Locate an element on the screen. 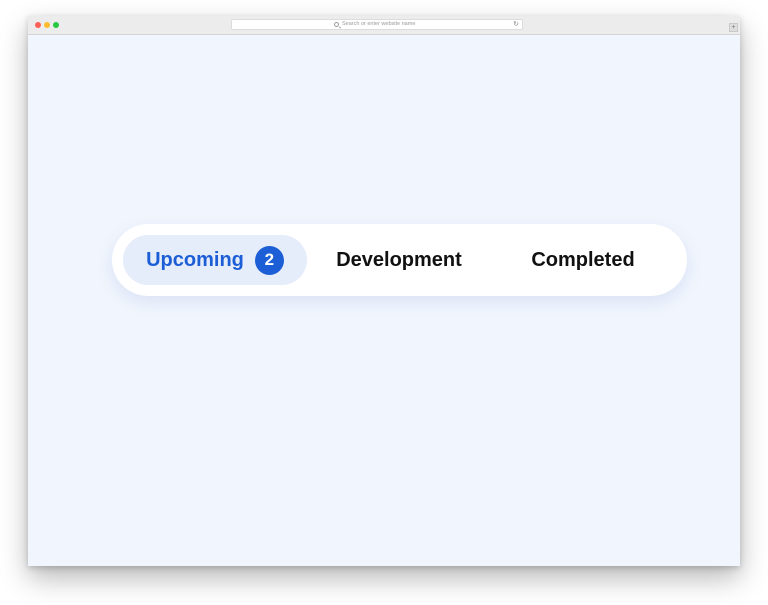 The width and height of the screenshot is (768, 605). title-bar: Search or enter website name ↻ + is located at coordinates (384, 25).